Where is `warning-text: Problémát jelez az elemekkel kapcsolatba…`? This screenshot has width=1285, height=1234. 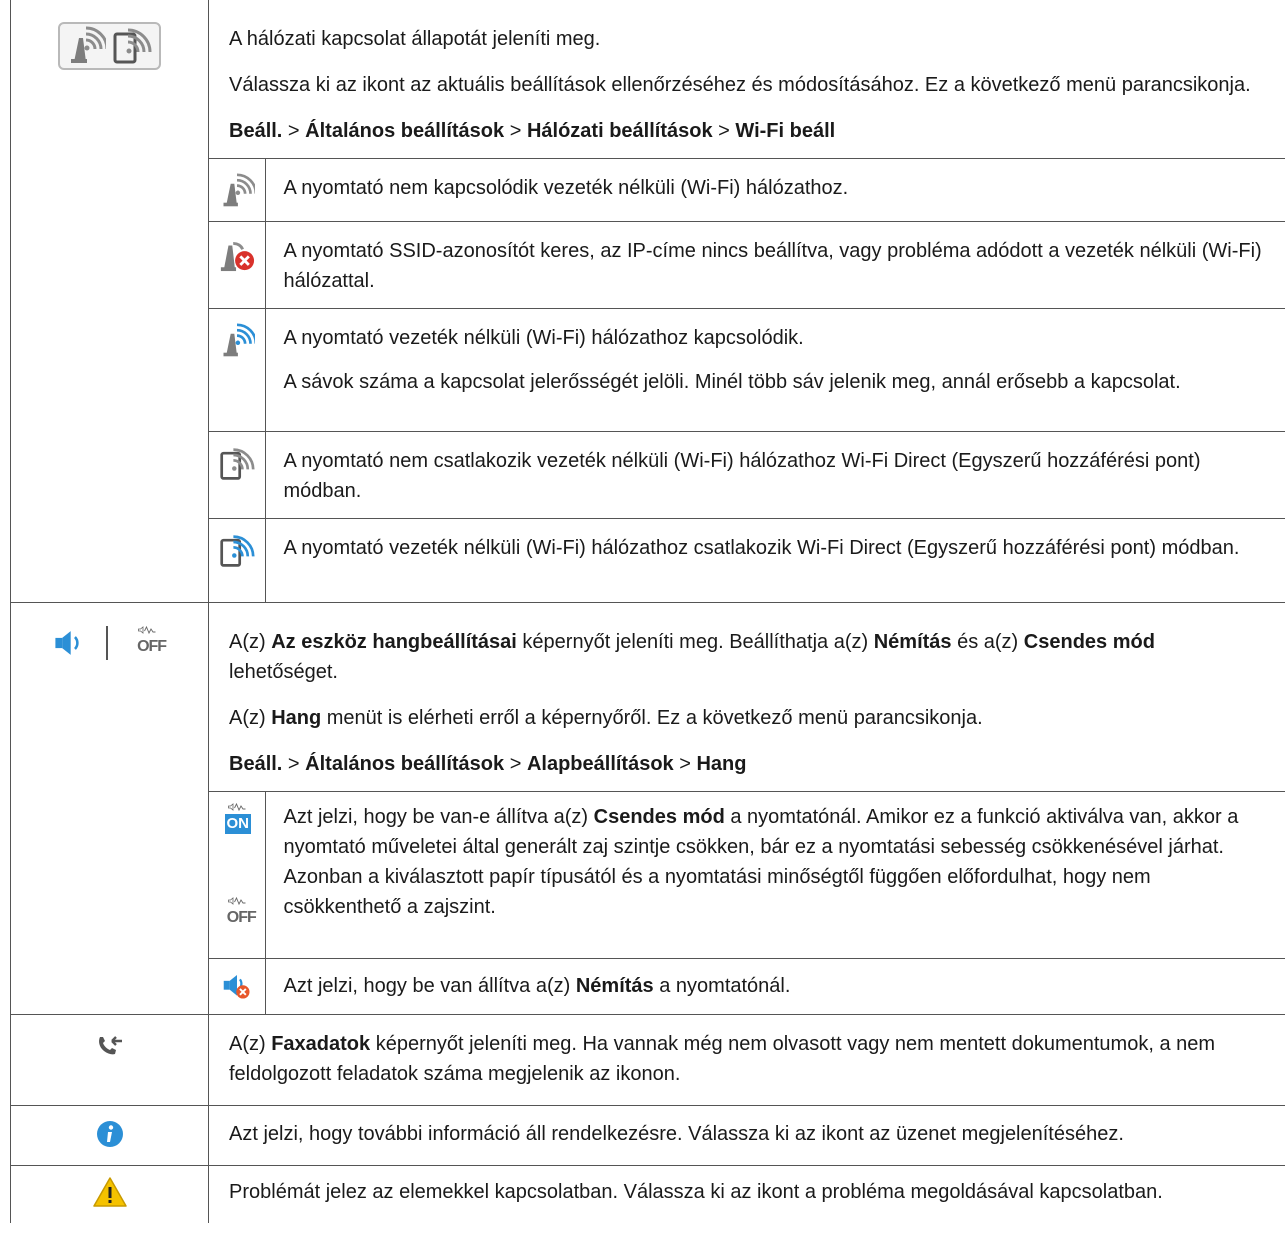 warning-text: Problémát jelez az elemekkel kapcsolatba… is located at coordinates (696, 1192).